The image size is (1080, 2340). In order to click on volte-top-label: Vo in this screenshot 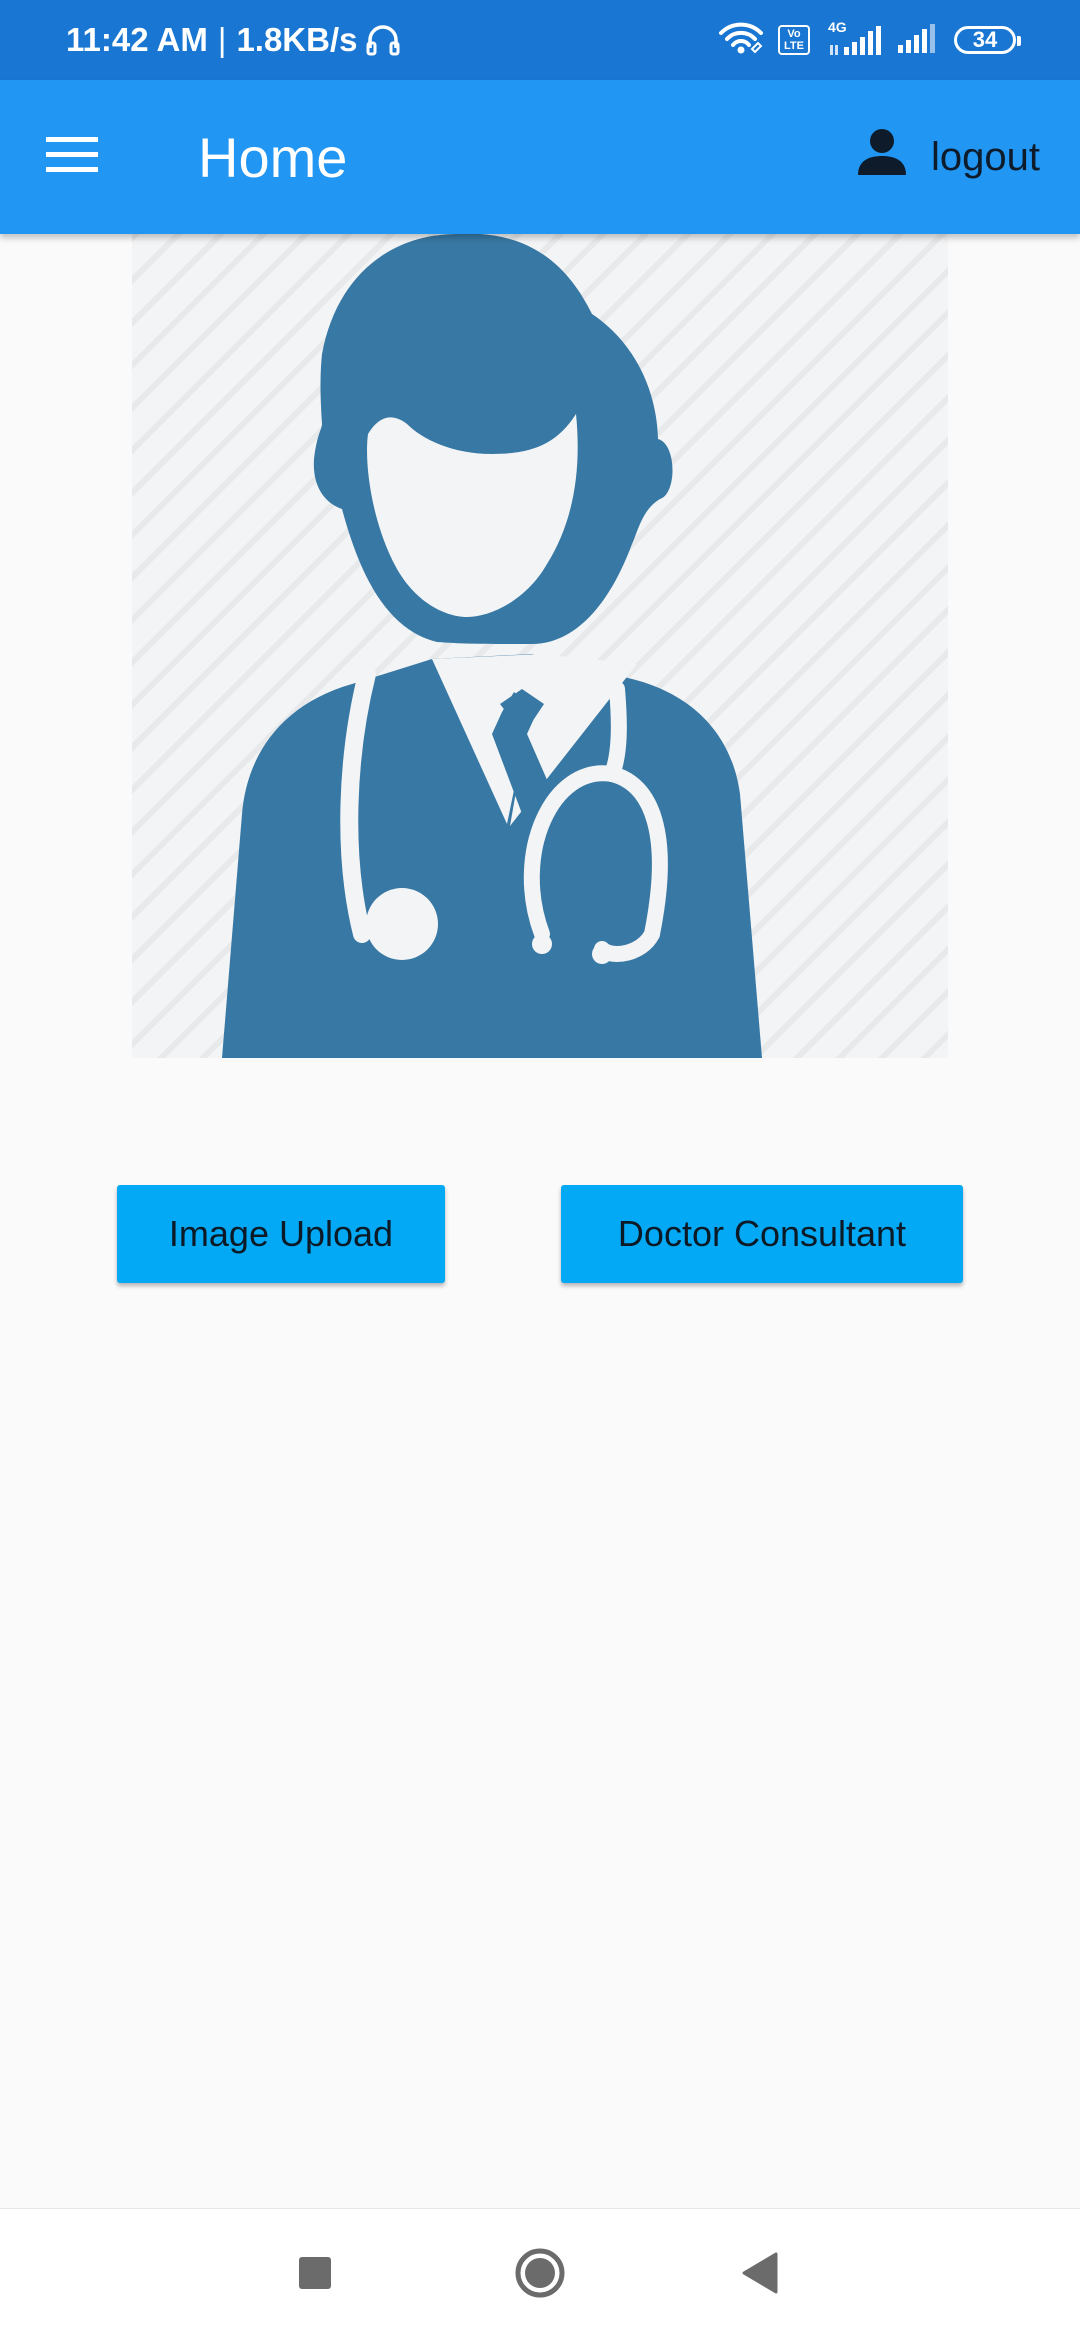, I will do `click(794, 34)`.